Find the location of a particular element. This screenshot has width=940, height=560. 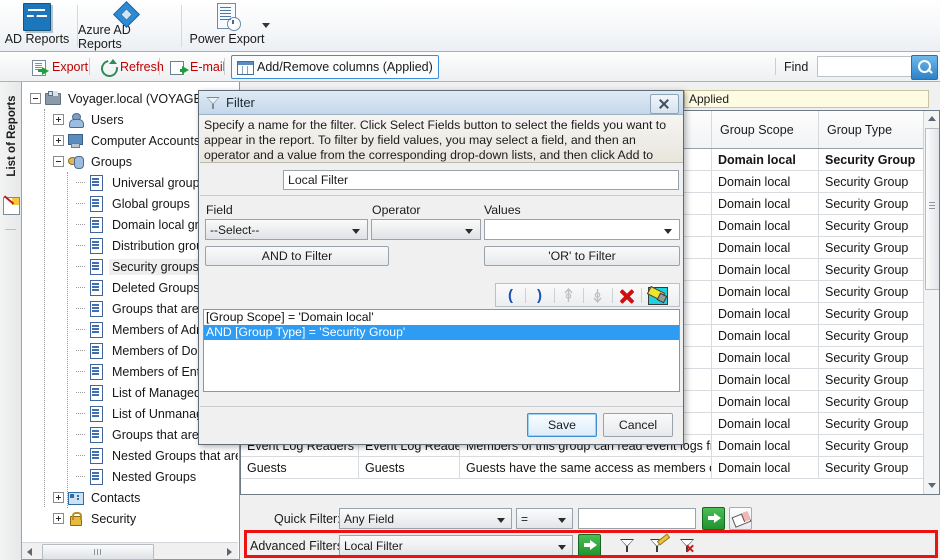

tree-item-contacts: Contacts is located at coordinates (134, 497).